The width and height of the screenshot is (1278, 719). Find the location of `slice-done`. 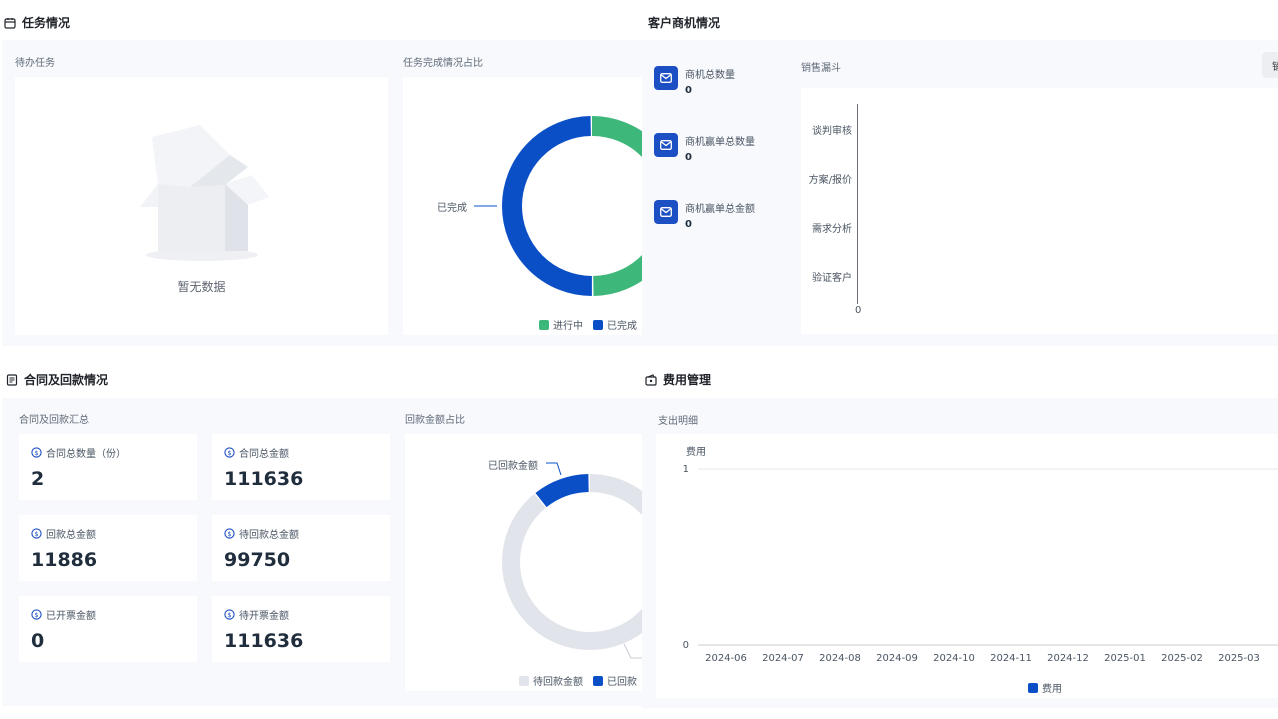

slice-done is located at coordinates (572, 206).